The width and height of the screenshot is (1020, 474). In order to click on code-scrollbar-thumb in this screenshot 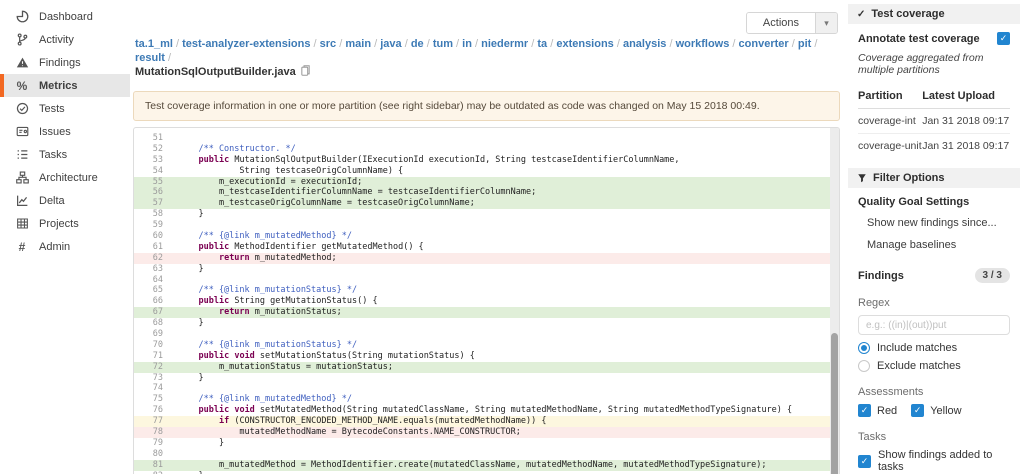, I will do `click(834, 403)`.